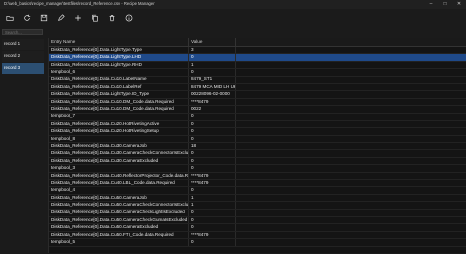  Describe the element at coordinates (94, 18) in the screenshot. I see `copy-button` at that location.